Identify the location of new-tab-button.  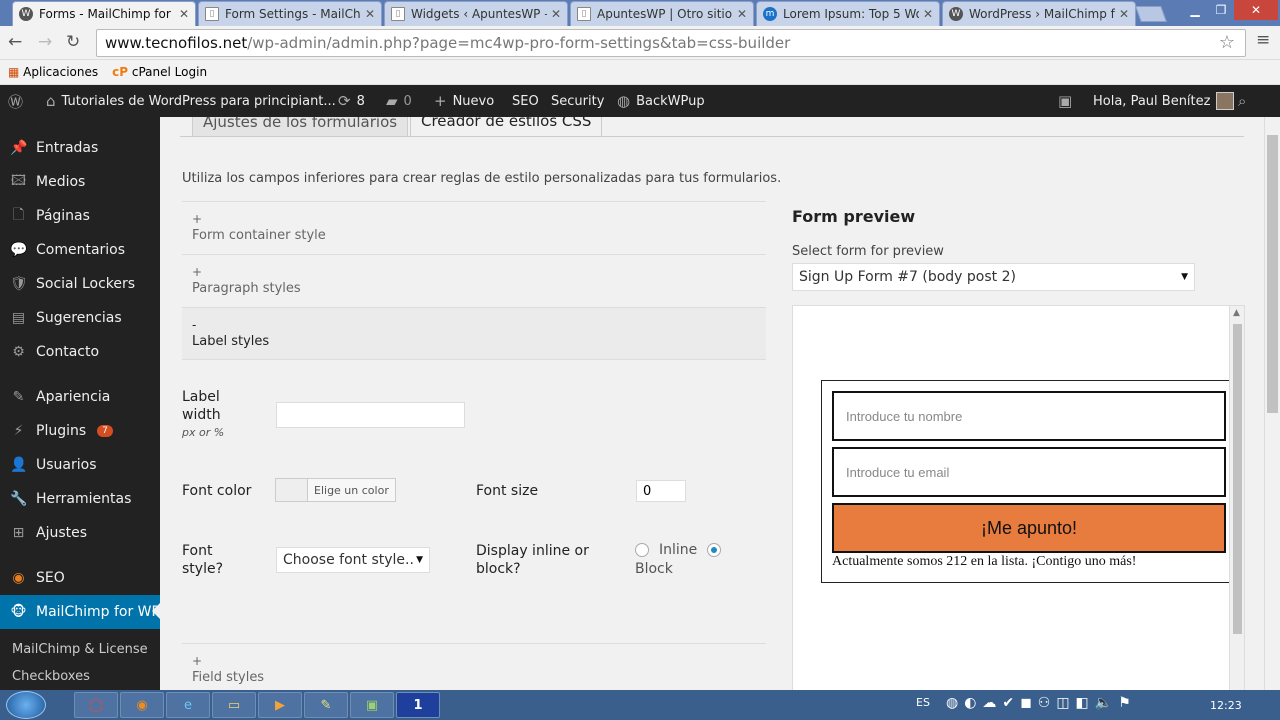
(1151, 14).